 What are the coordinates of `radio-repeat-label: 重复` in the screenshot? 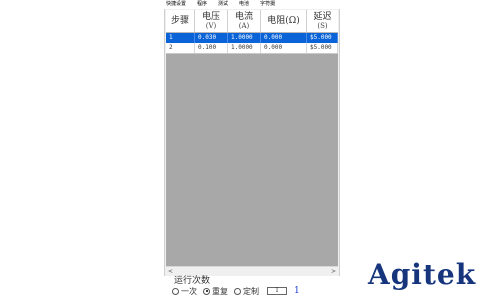 It's located at (220, 291).